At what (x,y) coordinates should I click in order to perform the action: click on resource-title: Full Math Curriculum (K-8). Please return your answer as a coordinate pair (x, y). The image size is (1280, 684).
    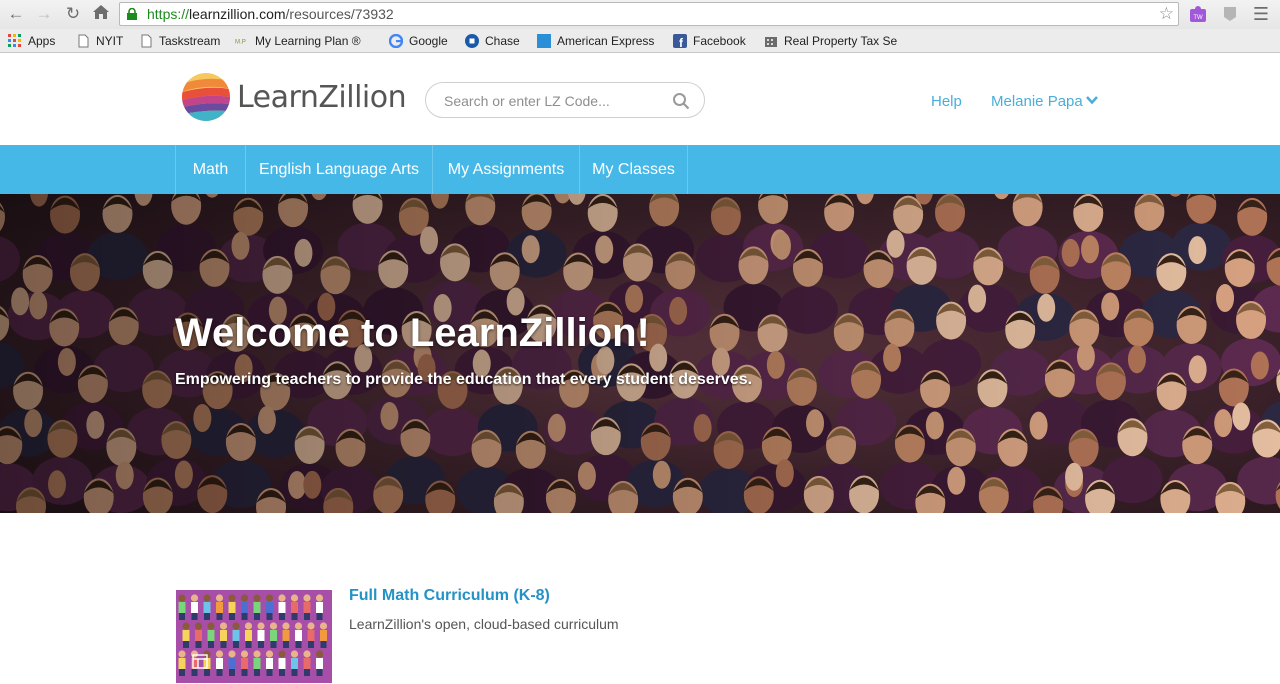
    Looking at the image, I should click on (449, 596).